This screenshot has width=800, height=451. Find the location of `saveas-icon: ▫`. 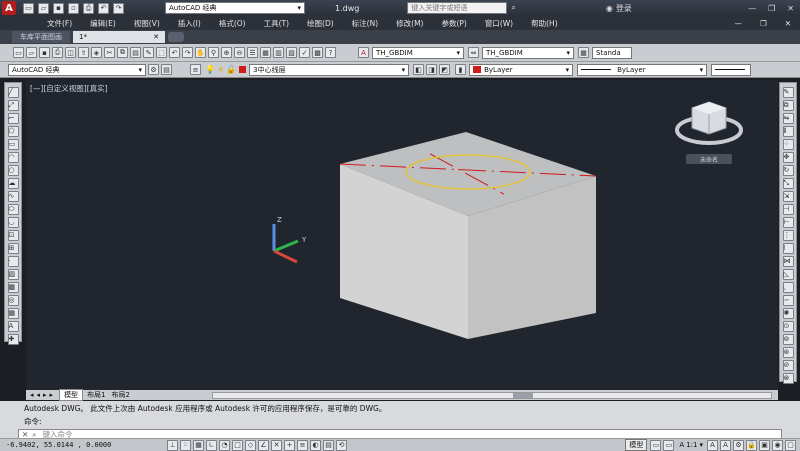

saveas-icon: ▫ is located at coordinates (73, 8).